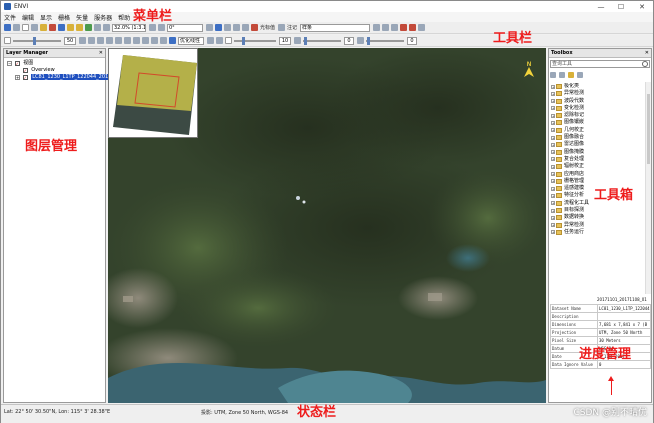  Describe the element at coordinates (386, 27) in the screenshot. I see `flicker-icon` at that location.